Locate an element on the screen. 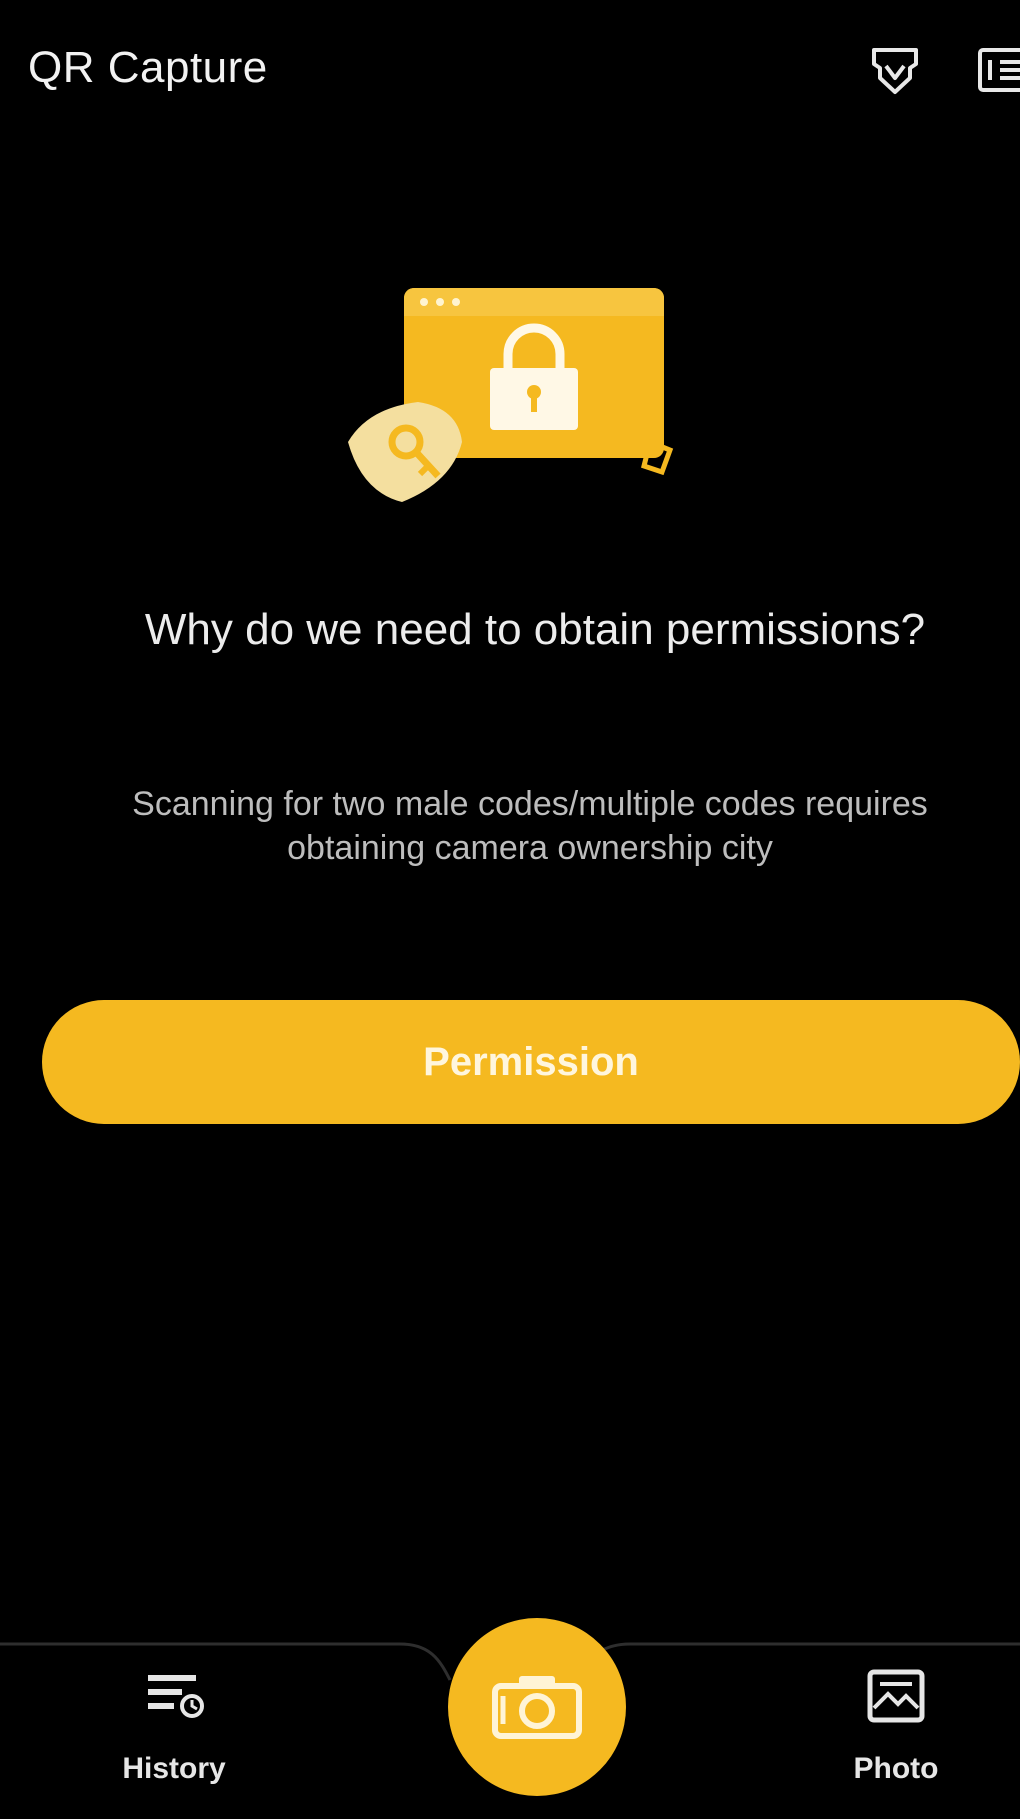  app-title: QR Capture is located at coordinates (148, 67).